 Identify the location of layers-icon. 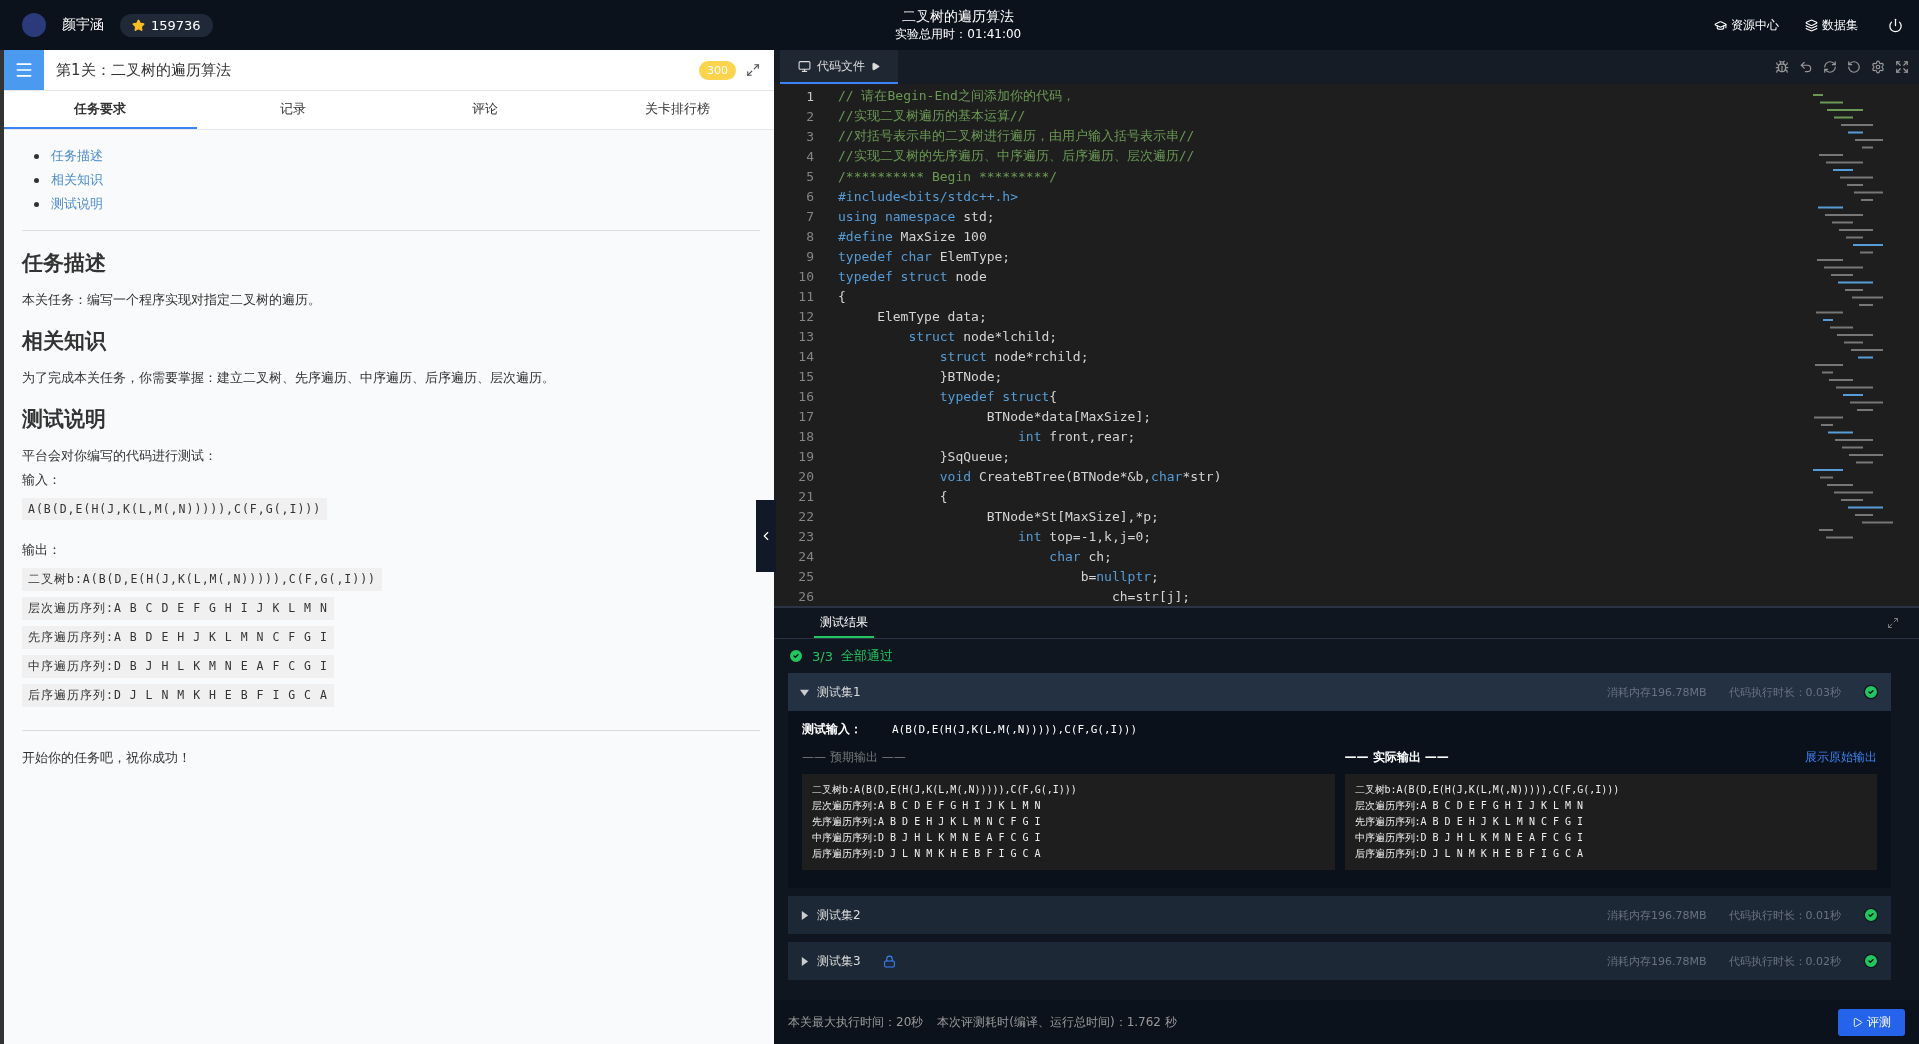
(1811, 25).